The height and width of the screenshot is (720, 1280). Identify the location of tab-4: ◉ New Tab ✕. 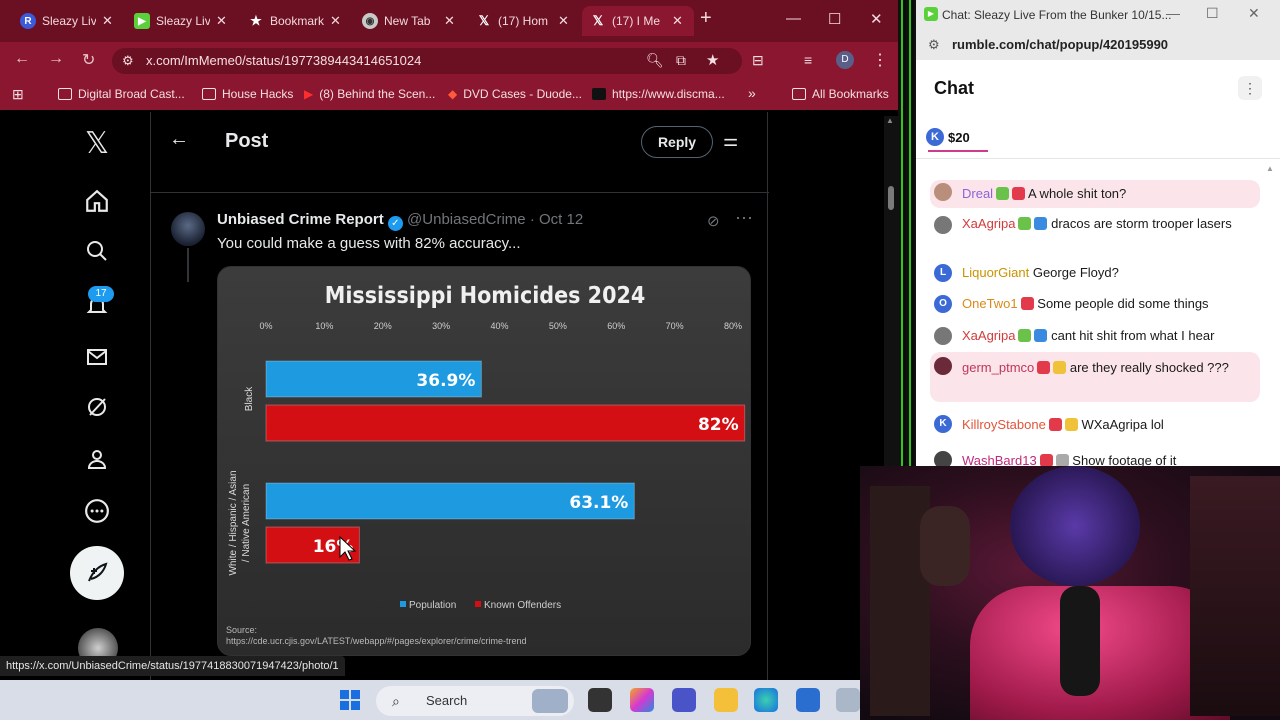
(410, 21).